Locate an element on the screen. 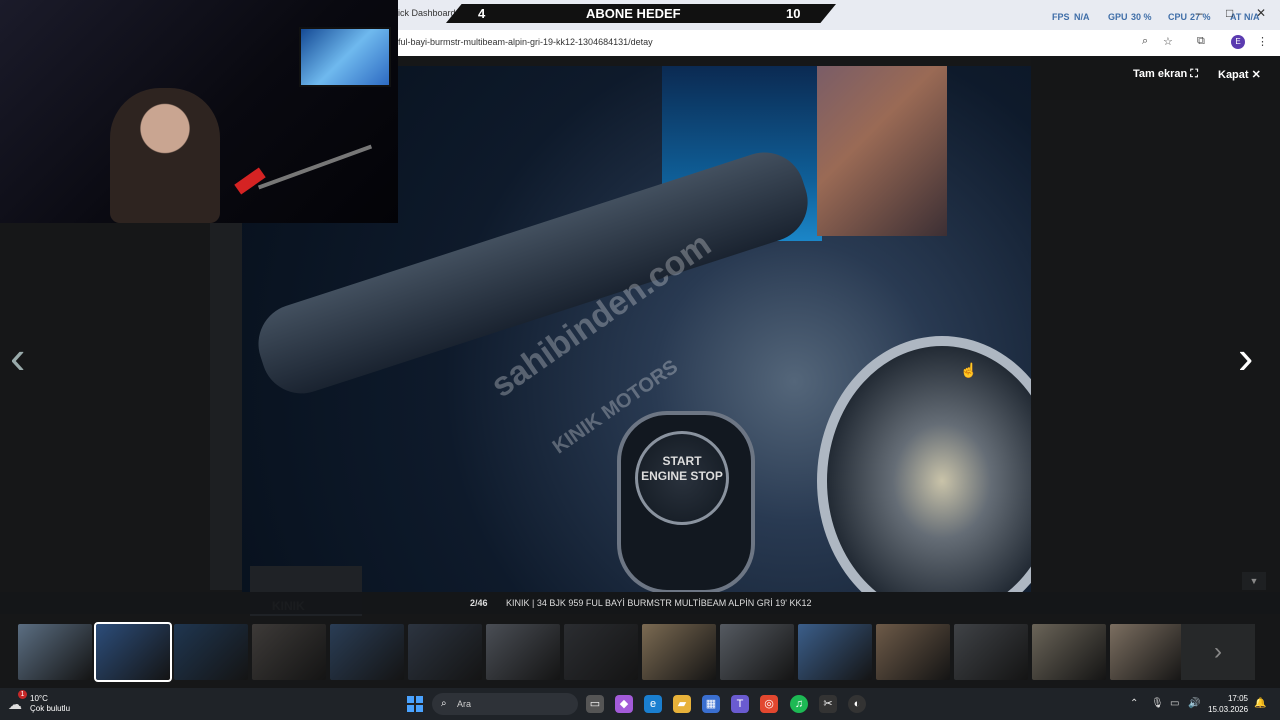 The image size is (1280, 720). spotify-icon: ♫ is located at coordinates (799, 704).